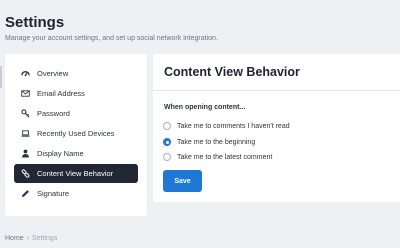 This screenshot has width=400, height=248. Describe the element at coordinates (53, 193) in the screenshot. I see `sidebar-item-label: Signature` at that location.